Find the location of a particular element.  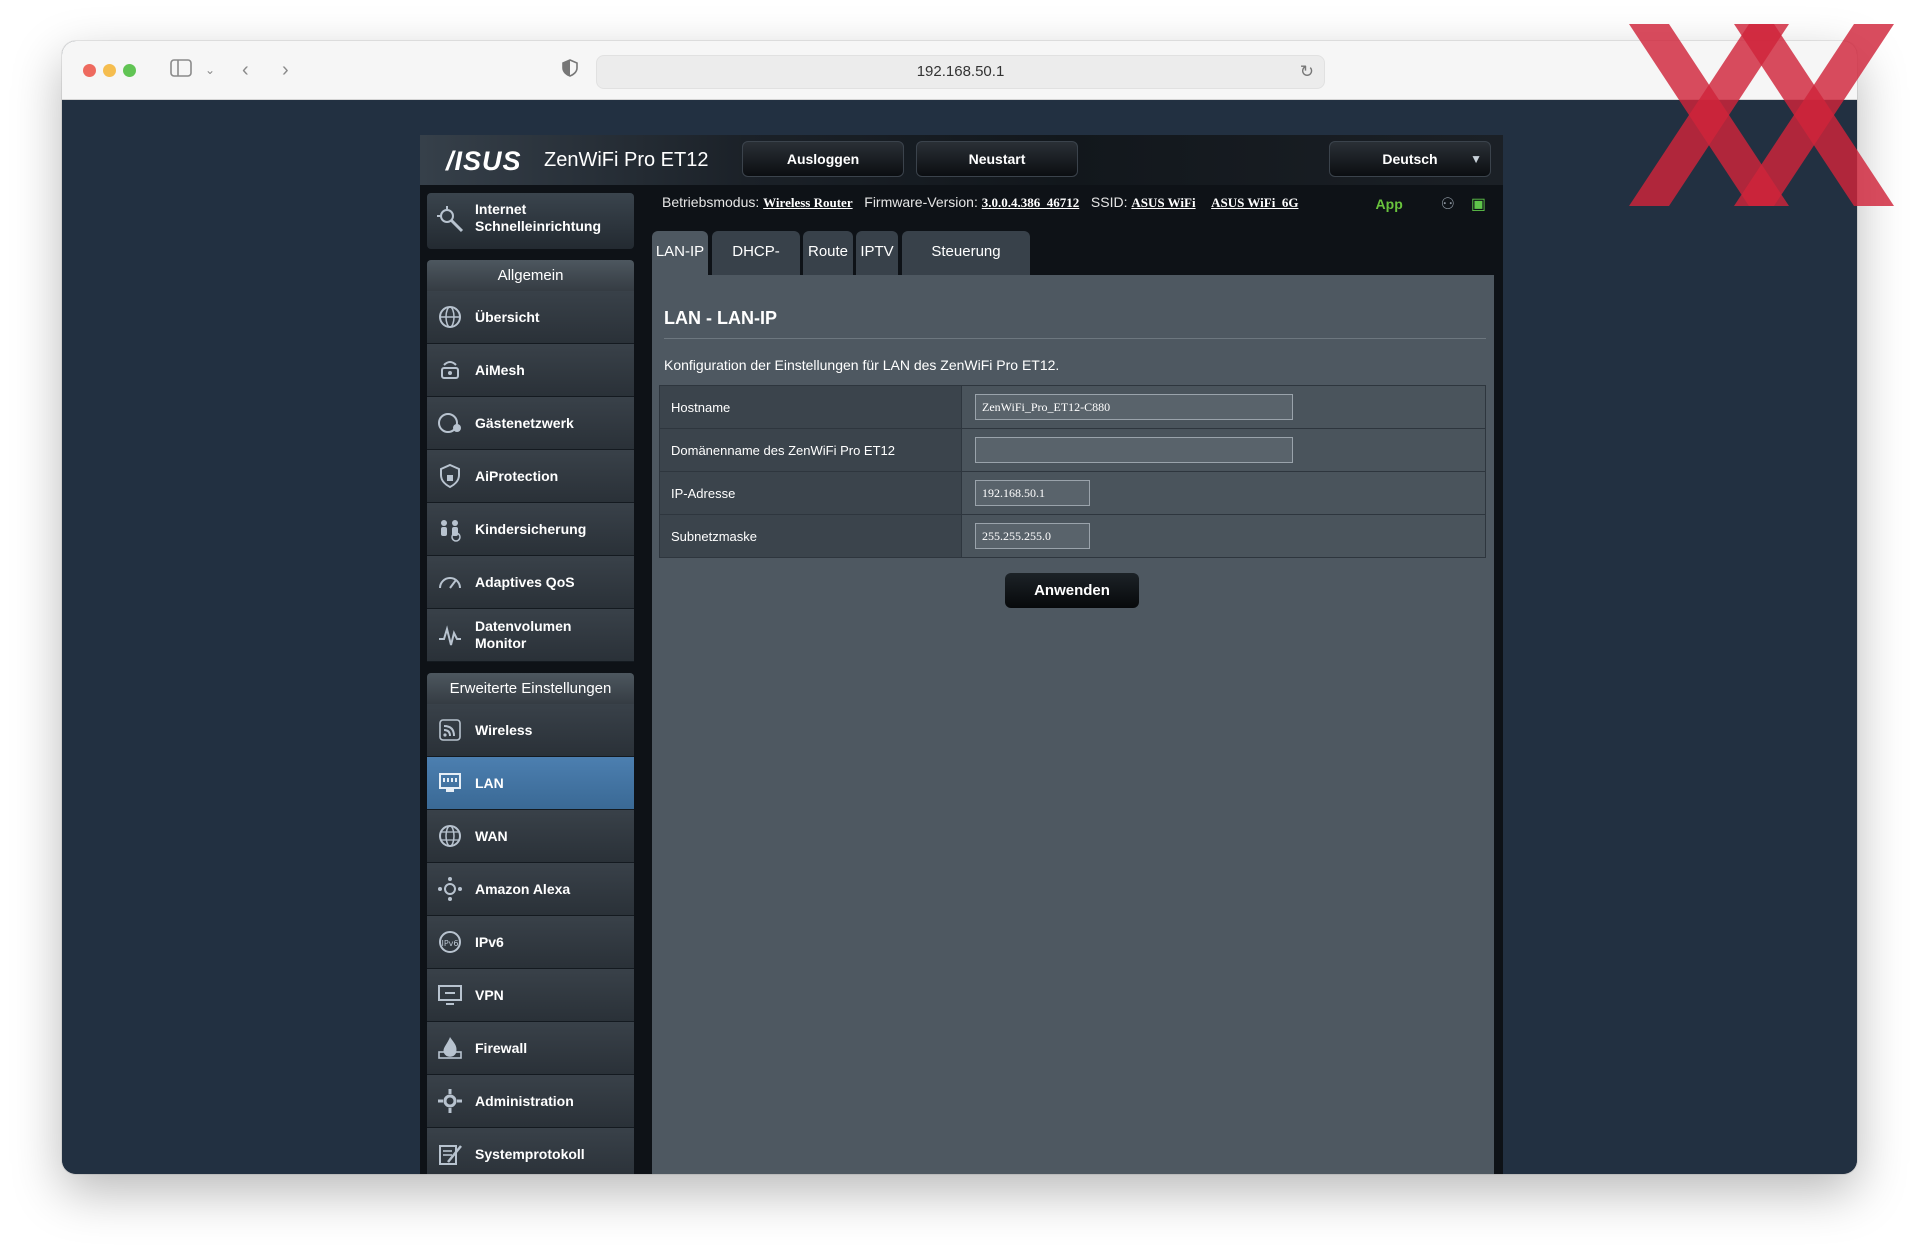

table-row: Domänenname des ZenWiFi Pro ET12 is located at coordinates (1072, 450).